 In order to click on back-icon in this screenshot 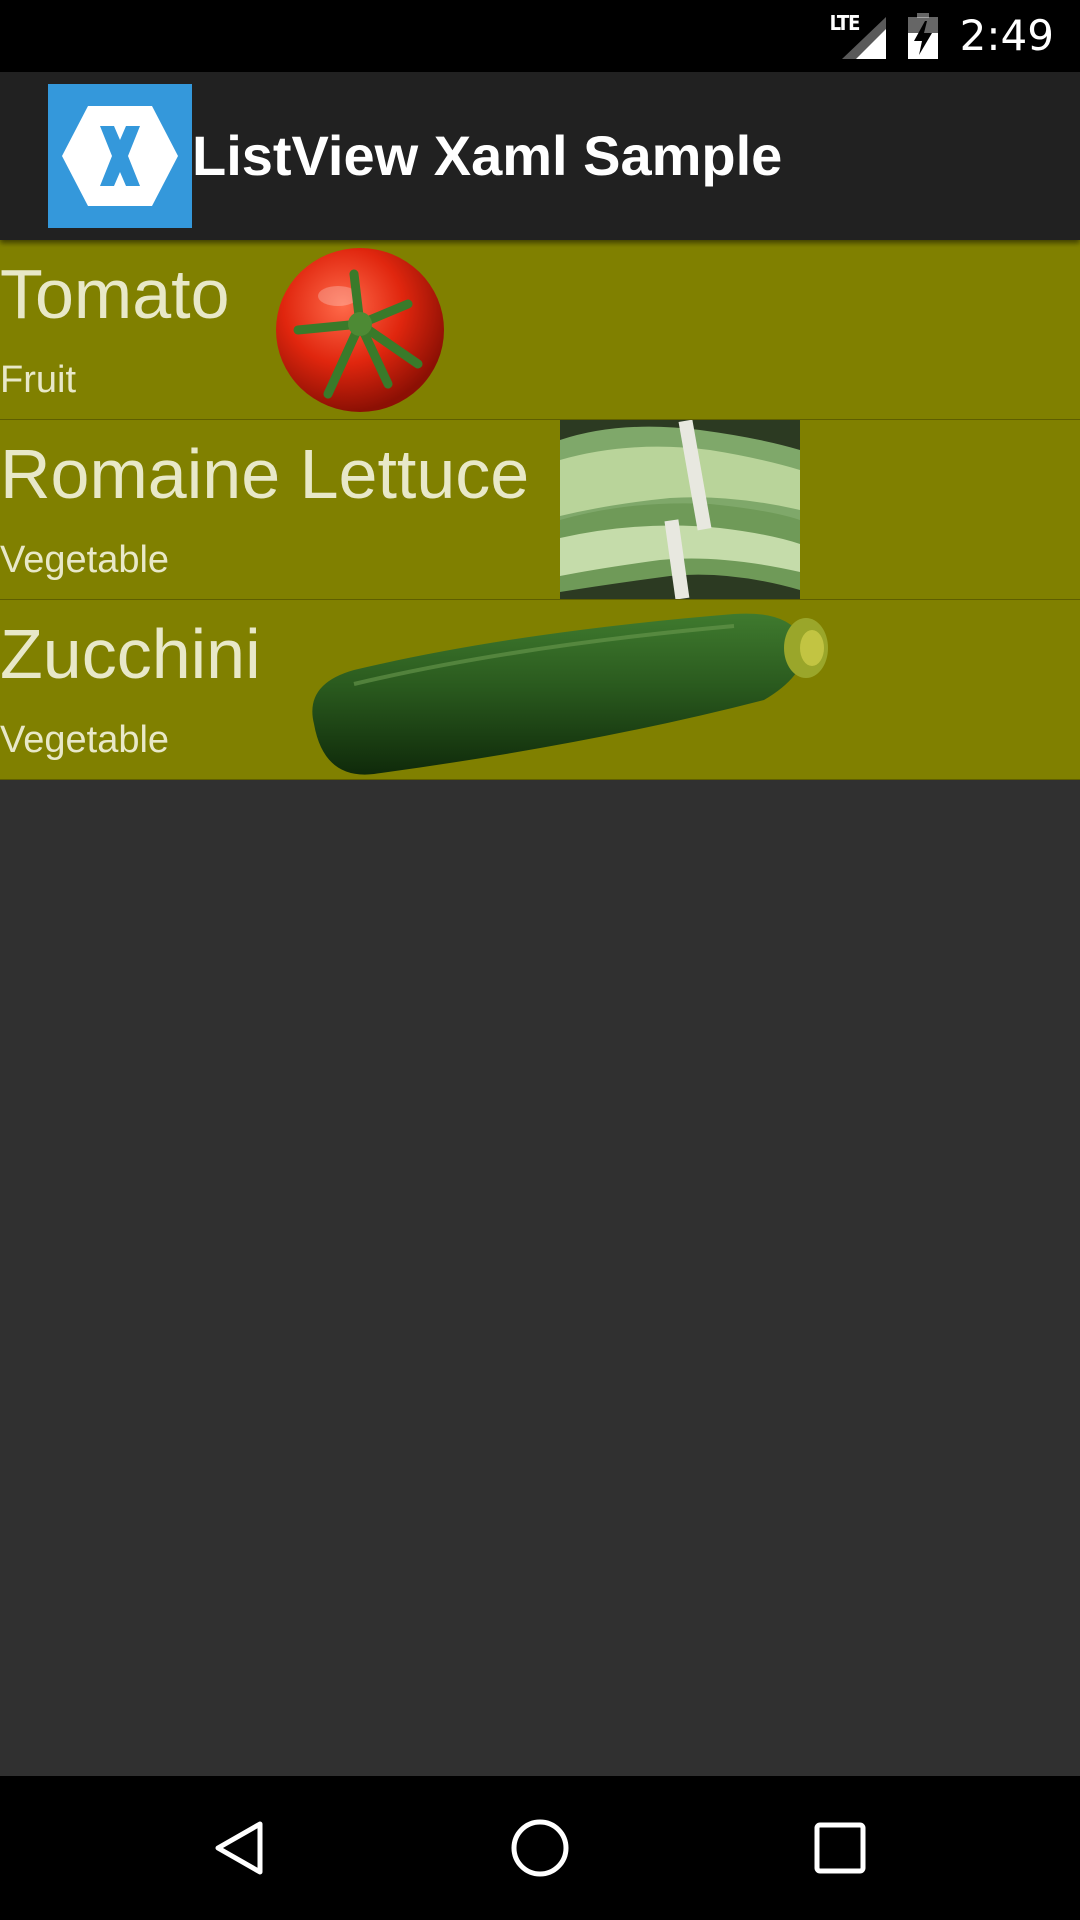, I will do `click(240, 1848)`.